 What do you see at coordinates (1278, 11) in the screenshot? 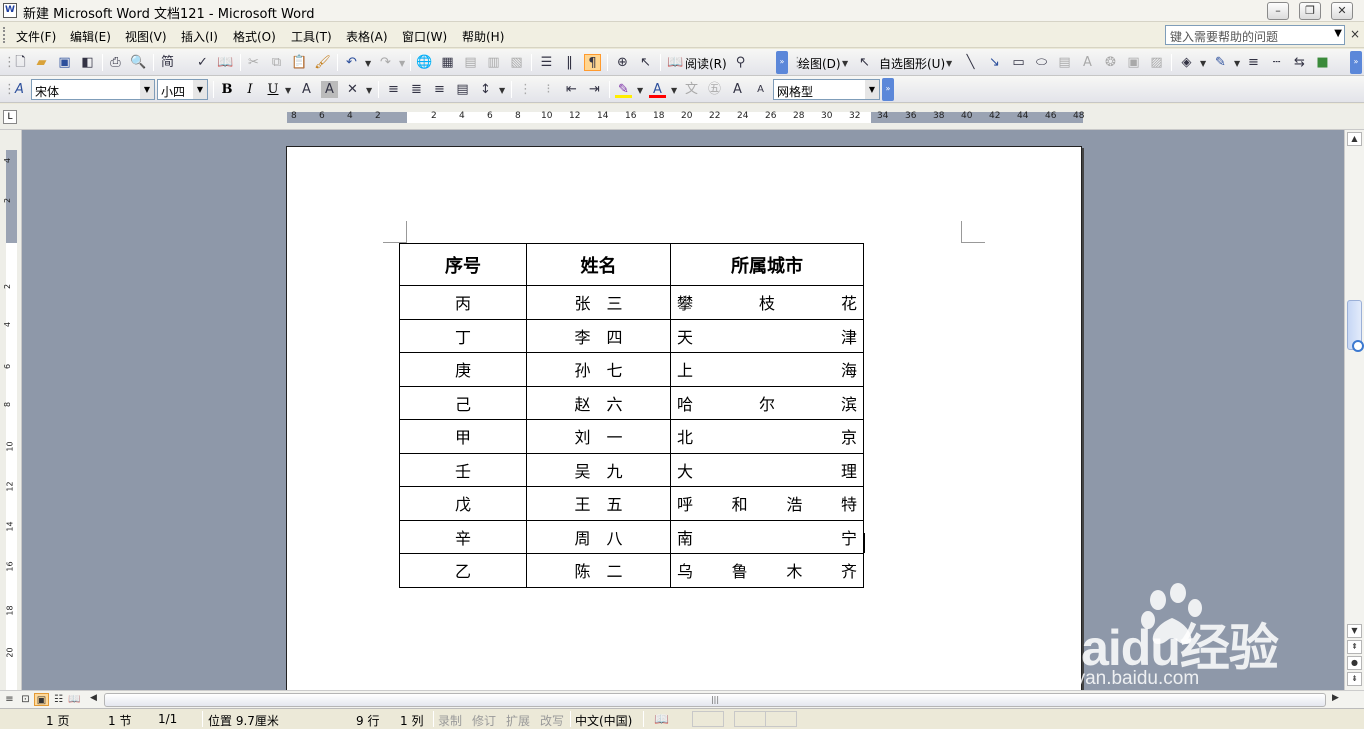
I see `minimize-button: –` at bounding box center [1278, 11].